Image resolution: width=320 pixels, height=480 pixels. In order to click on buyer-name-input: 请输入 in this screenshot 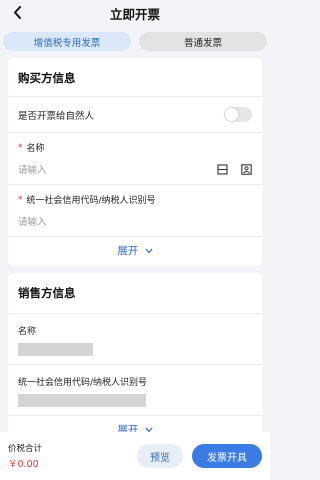, I will do `click(32, 169)`.